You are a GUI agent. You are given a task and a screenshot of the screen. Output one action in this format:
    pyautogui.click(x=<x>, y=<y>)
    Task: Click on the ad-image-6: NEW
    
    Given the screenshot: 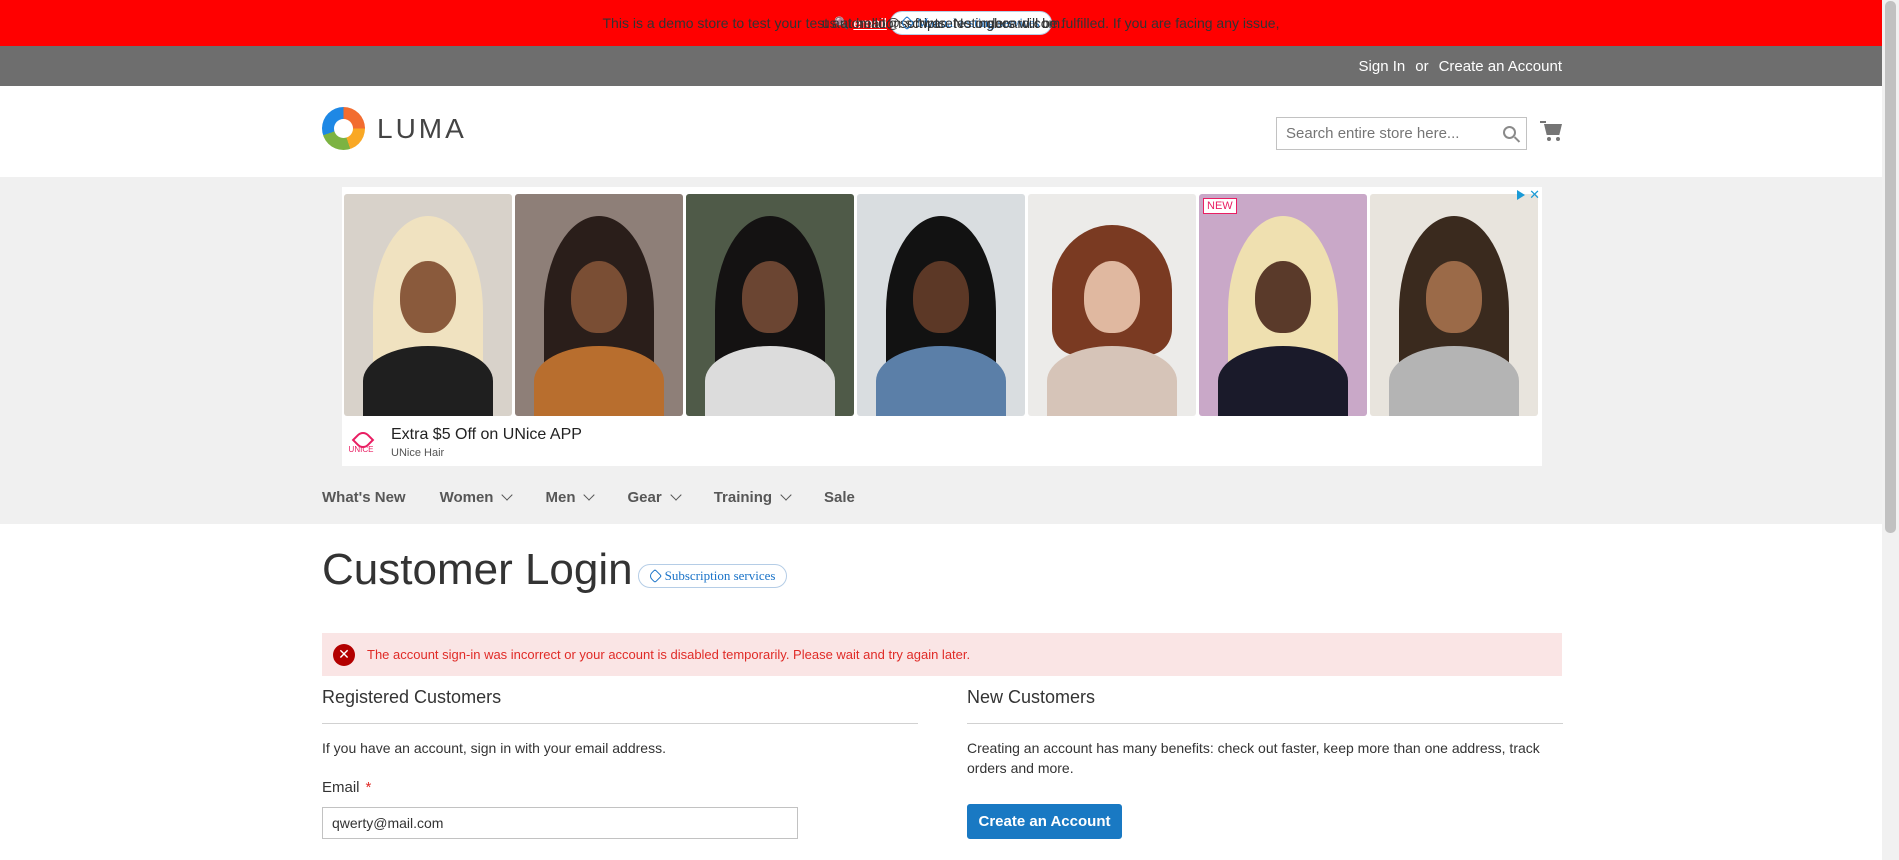 What is the action you would take?
    pyautogui.click(x=1283, y=305)
    